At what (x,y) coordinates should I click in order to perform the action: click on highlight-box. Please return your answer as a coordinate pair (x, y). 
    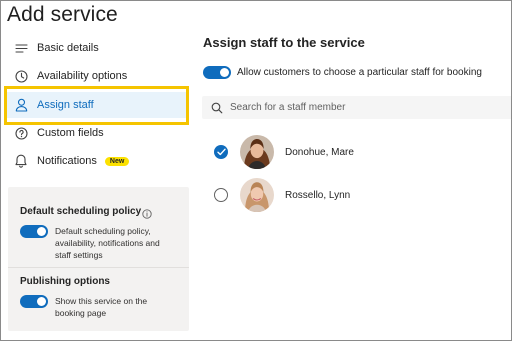
    Looking at the image, I should click on (96, 105).